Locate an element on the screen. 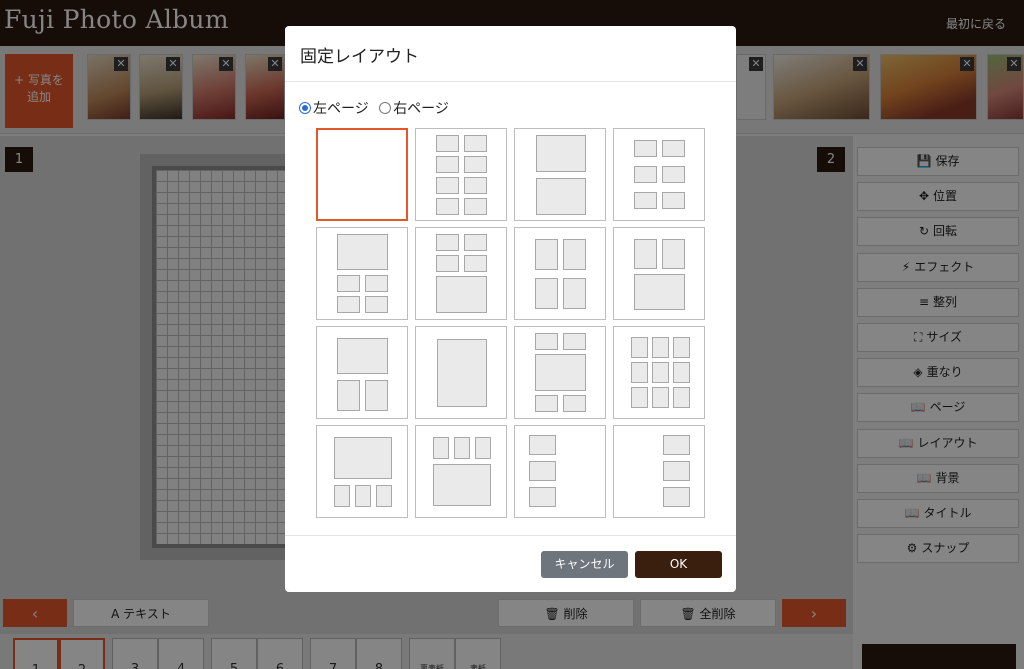 The image size is (1024, 669). radio-label: 右ページ is located at coordinates (421, 109).